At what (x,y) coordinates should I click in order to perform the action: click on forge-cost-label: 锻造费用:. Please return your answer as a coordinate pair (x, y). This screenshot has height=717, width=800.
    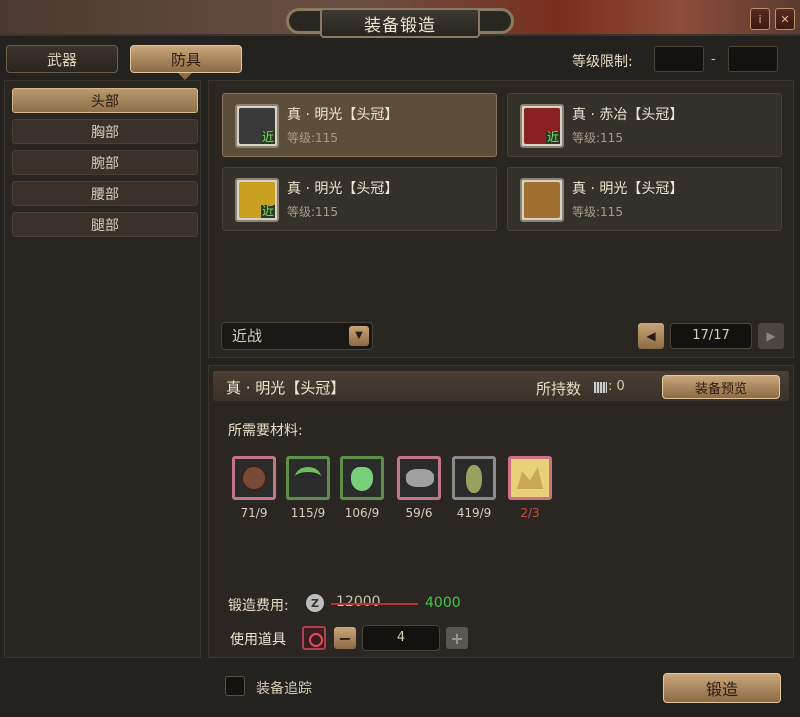
    Looking at the image, I should click on (258, 606).